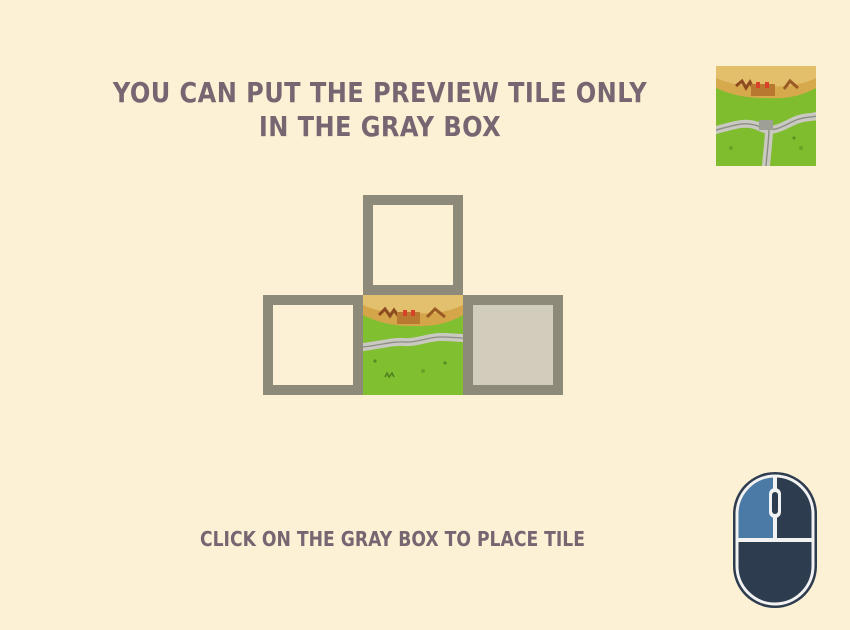 This screenshot has height=630, width=850. I want to click on preview-tile-image, so click(766, 116).